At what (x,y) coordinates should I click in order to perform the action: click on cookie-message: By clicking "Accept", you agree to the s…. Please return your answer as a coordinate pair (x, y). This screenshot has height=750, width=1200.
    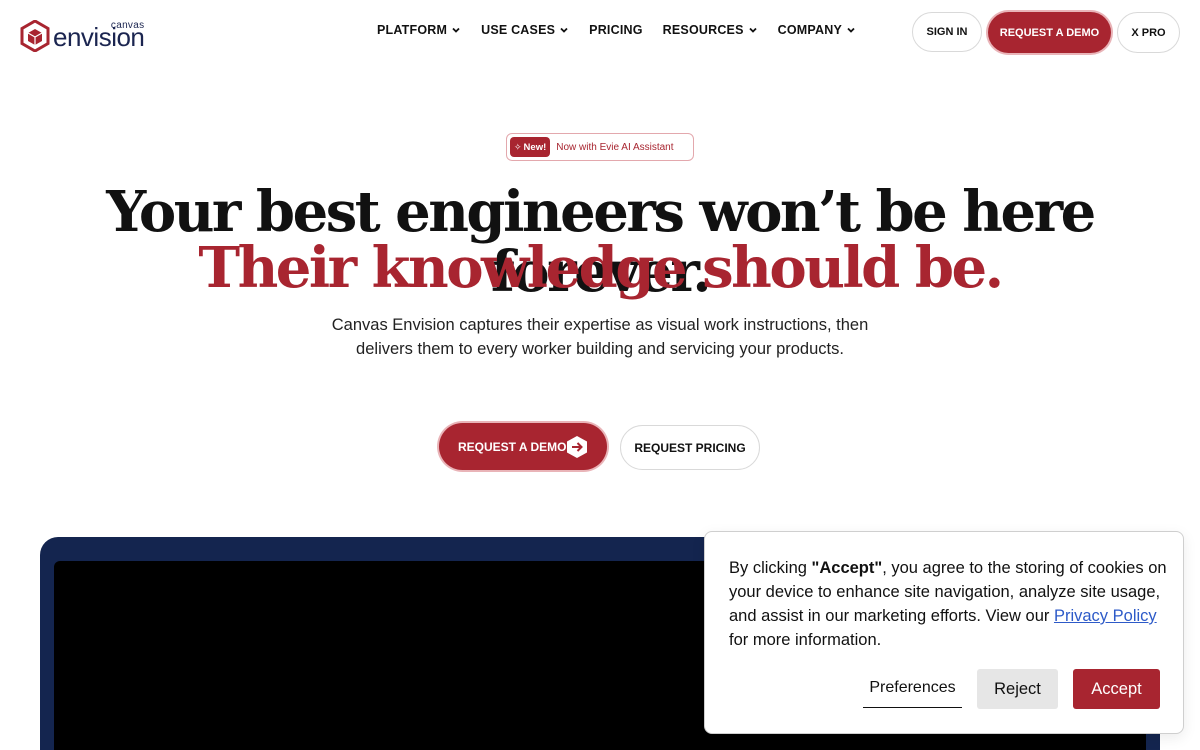
    Looking at the image, I should click on (949, 604).